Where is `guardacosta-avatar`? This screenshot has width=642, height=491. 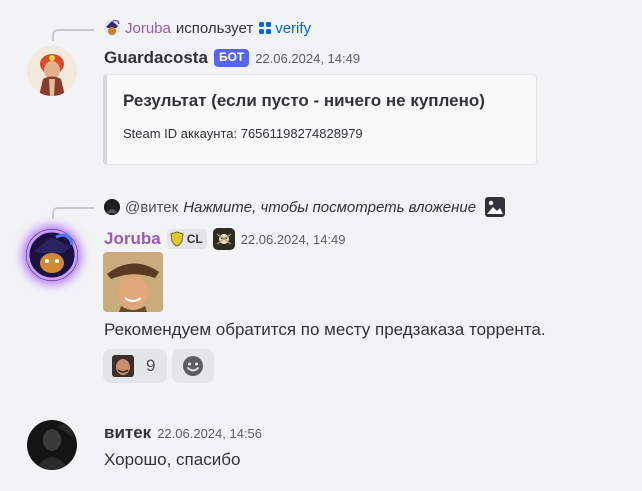
guardacosta-avatar is located at coordinates (52, 71).